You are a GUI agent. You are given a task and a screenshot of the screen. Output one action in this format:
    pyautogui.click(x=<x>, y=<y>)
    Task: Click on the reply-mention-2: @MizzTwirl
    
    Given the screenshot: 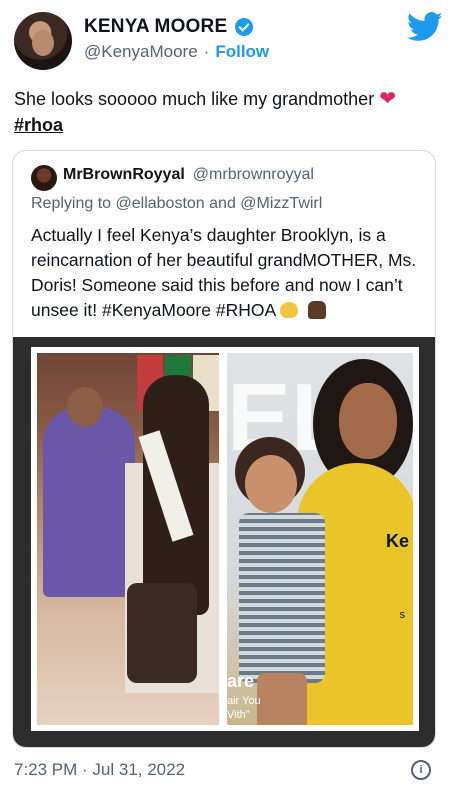 What is the action you would take?
    pyautogui.click(x=281, y=203)
    